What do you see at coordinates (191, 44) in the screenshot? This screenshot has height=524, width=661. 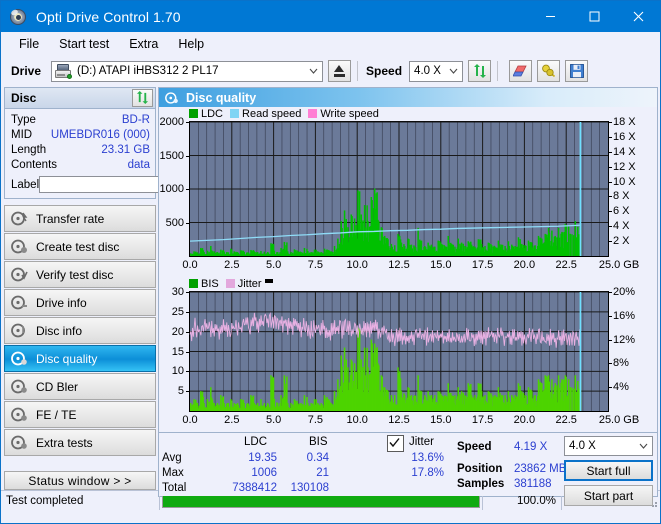 I see `menu-item-help: Help` at bounding box center [191, 44].